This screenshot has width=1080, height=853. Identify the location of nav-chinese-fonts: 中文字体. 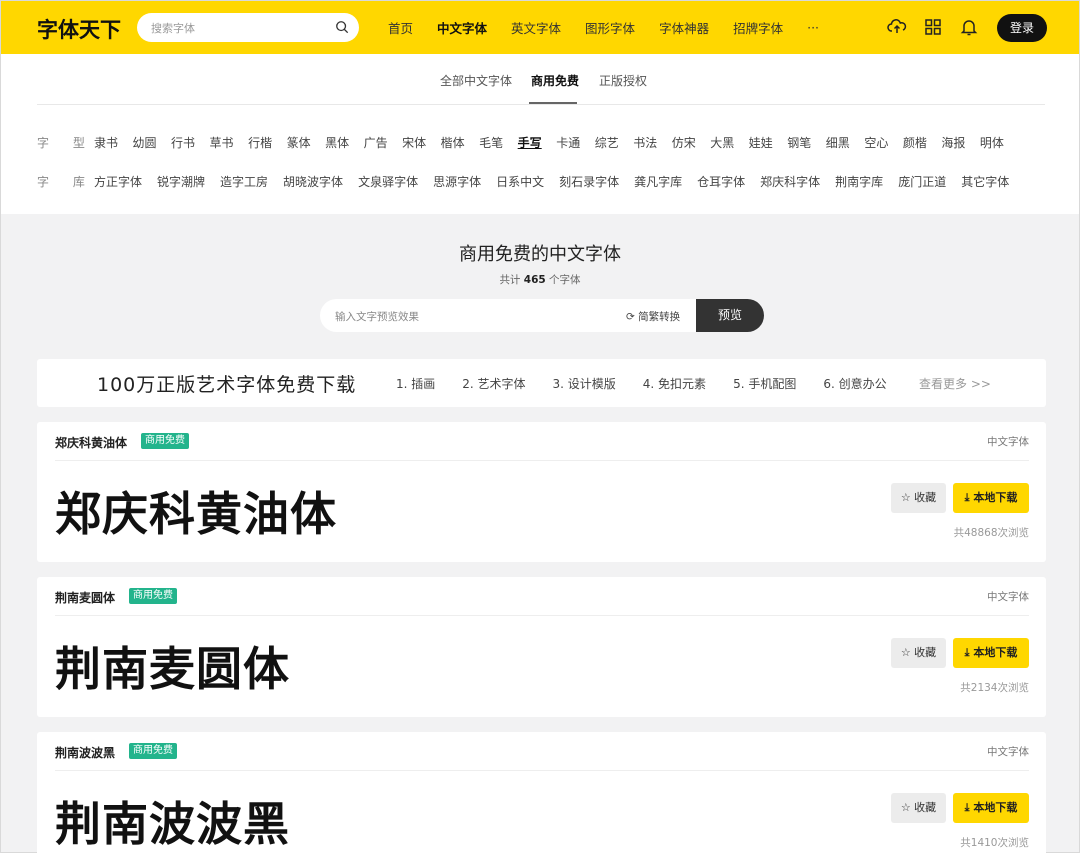
(462, 27).